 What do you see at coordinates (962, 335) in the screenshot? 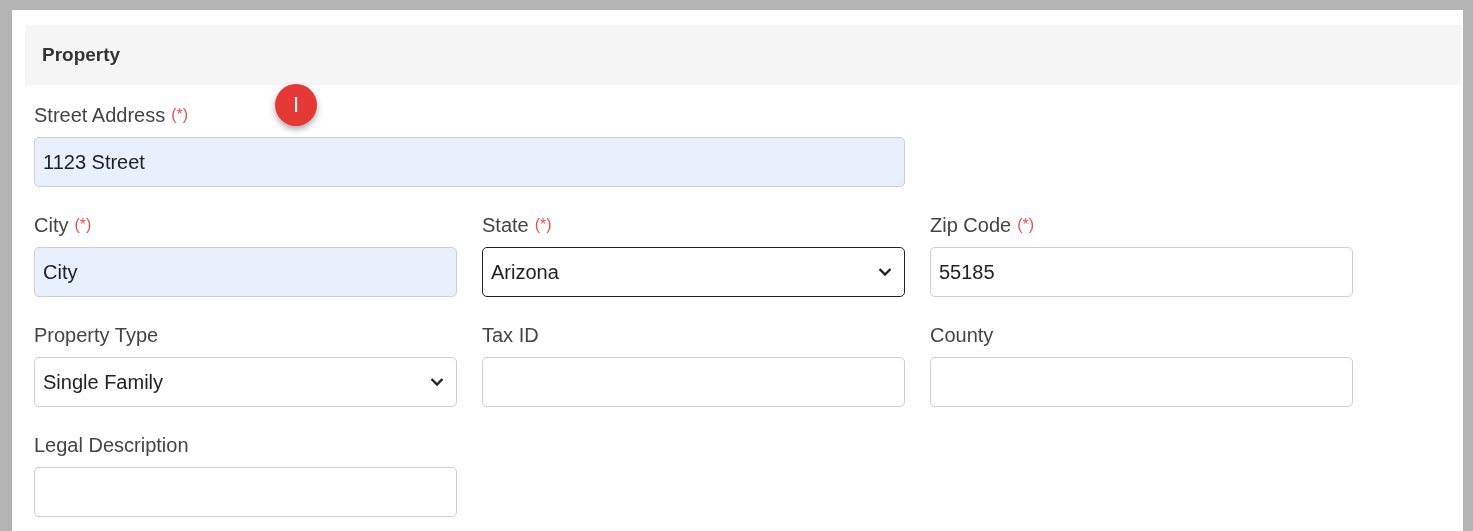
I see `field-label: County` at bounding box center [962, 335].